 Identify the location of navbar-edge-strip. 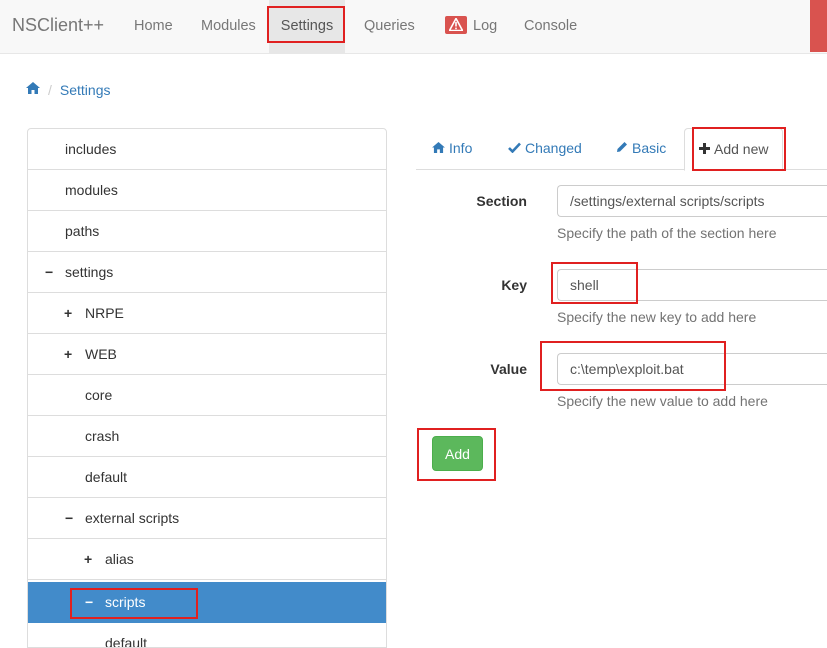
(818, 26).